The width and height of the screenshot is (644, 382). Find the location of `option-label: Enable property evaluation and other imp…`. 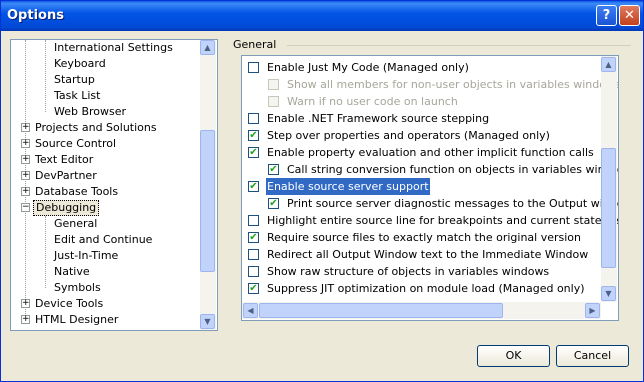

option-label: Enable property evaluation and other imp… is located at coordinates (430, 152).